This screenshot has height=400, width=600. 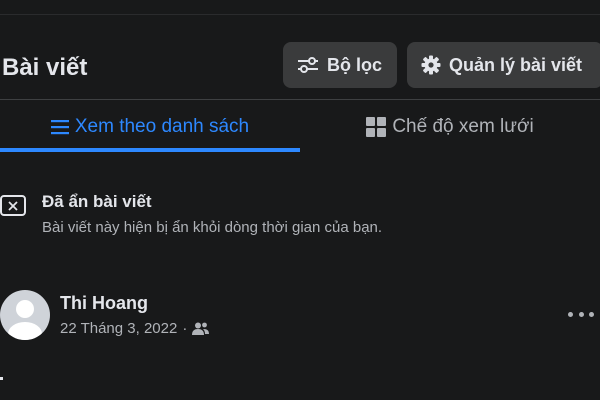 What do you see at coordinates (463, 126) in the screenshot?
I see `tab-grid-view-label: Chế độ xem lưới` at bounding box center [463, 126].